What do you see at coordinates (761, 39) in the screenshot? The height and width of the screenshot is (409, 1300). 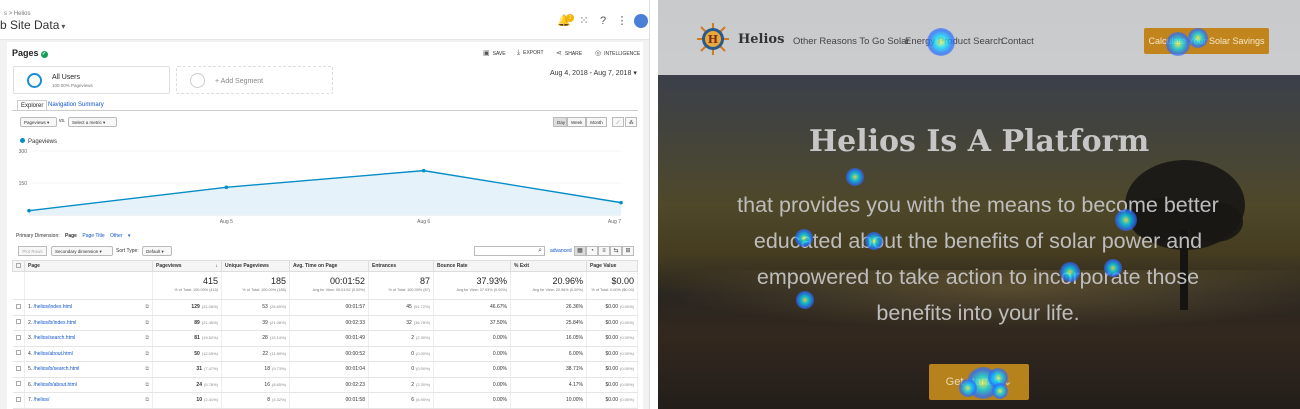 I see `brand-name: Helios` at bounding box center [761, 39].